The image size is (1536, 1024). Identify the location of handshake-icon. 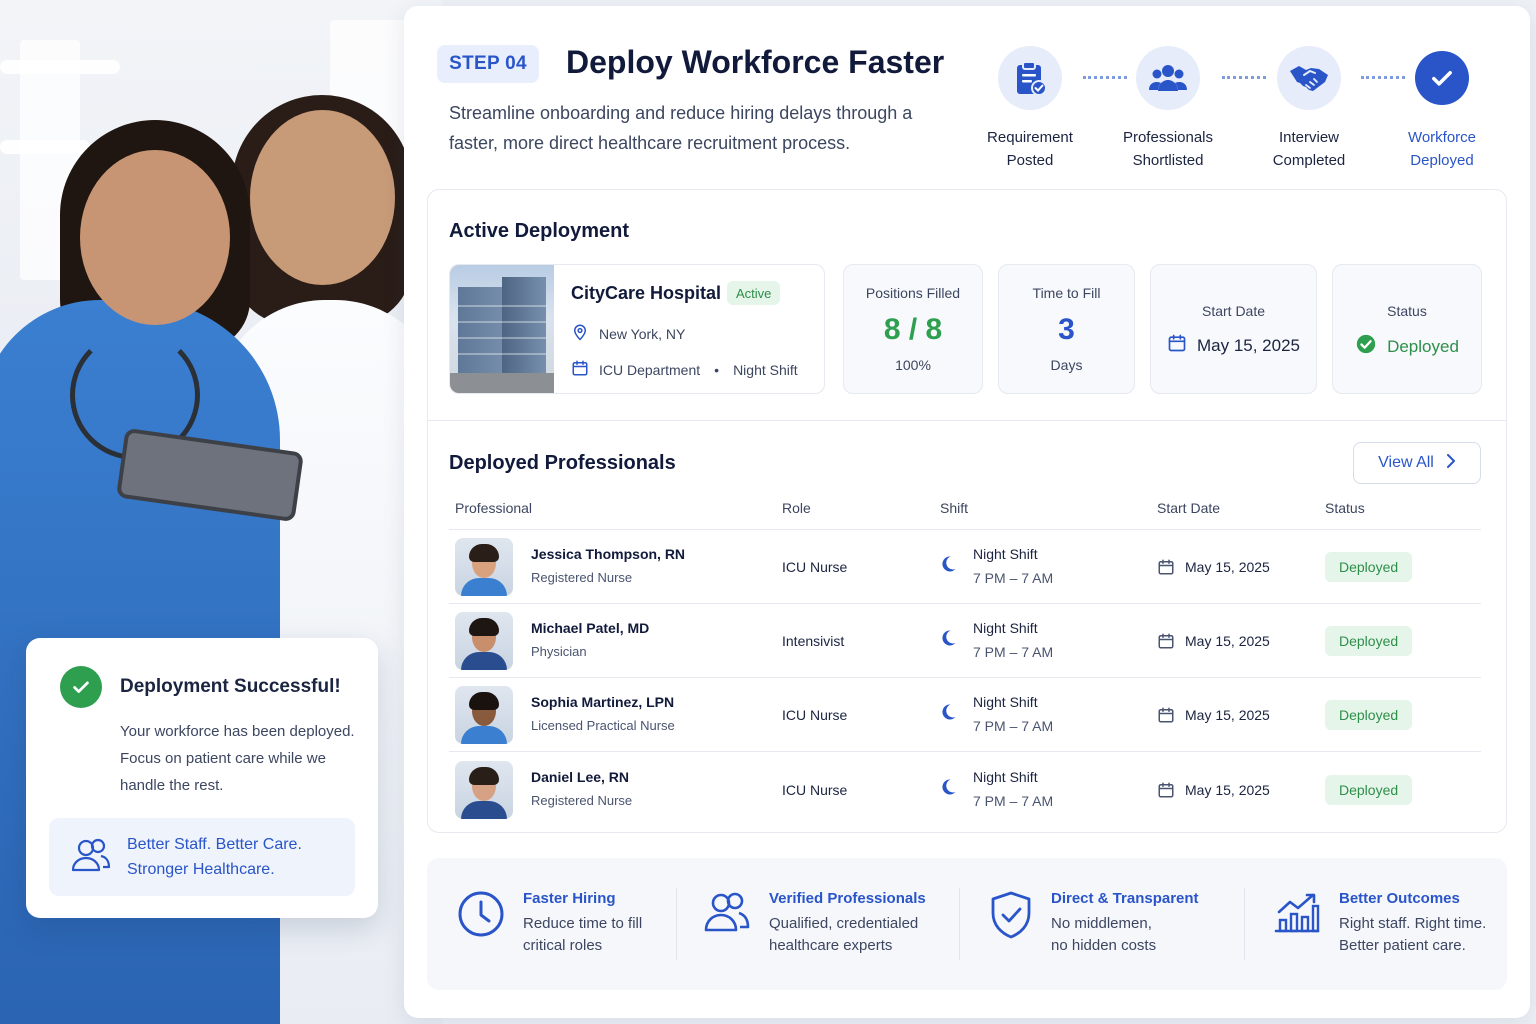
(1309, 78).